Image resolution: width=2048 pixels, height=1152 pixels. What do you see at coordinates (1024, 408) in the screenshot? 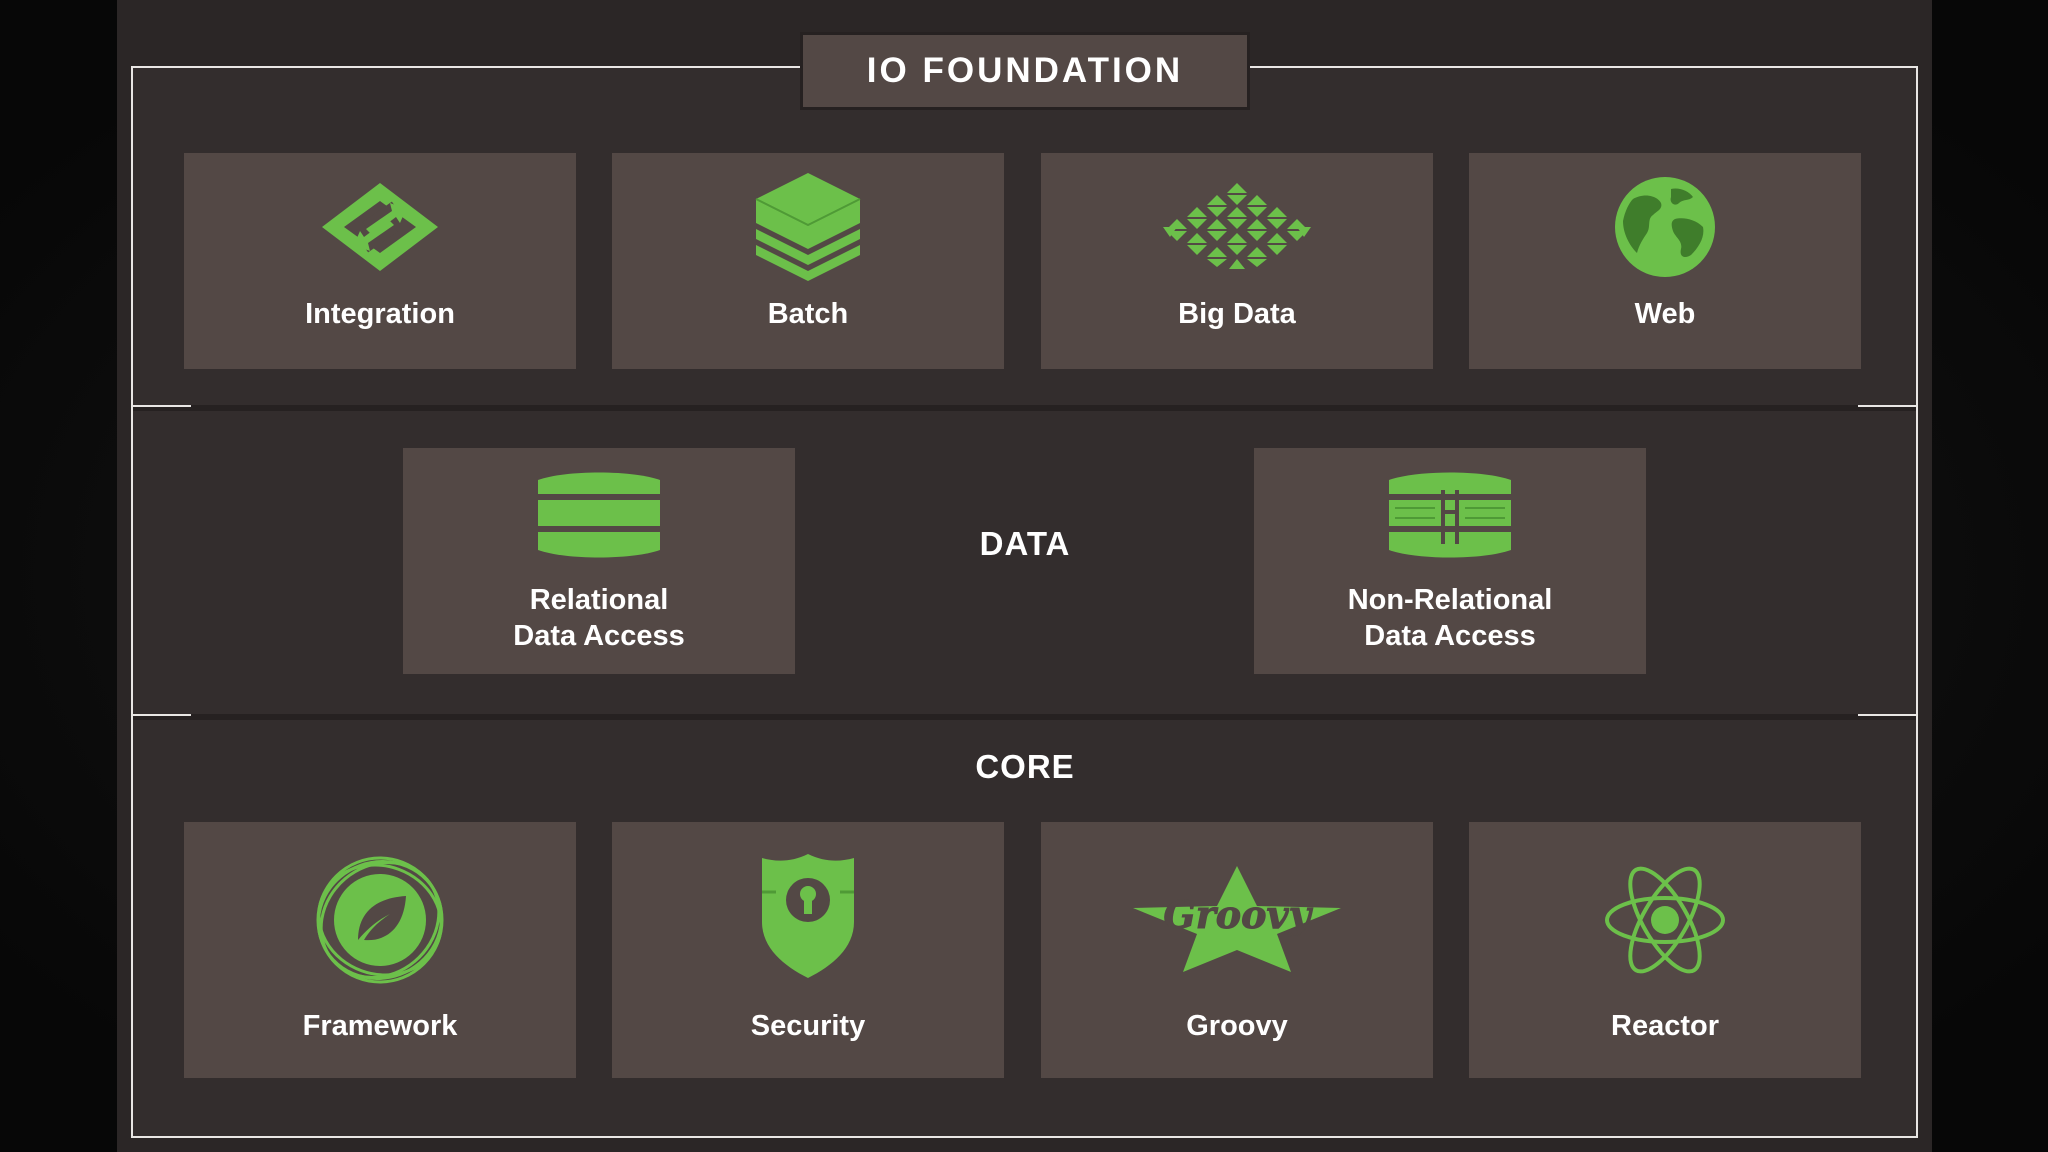
I see `section-divider-top` at bounding box center [1024, 408].